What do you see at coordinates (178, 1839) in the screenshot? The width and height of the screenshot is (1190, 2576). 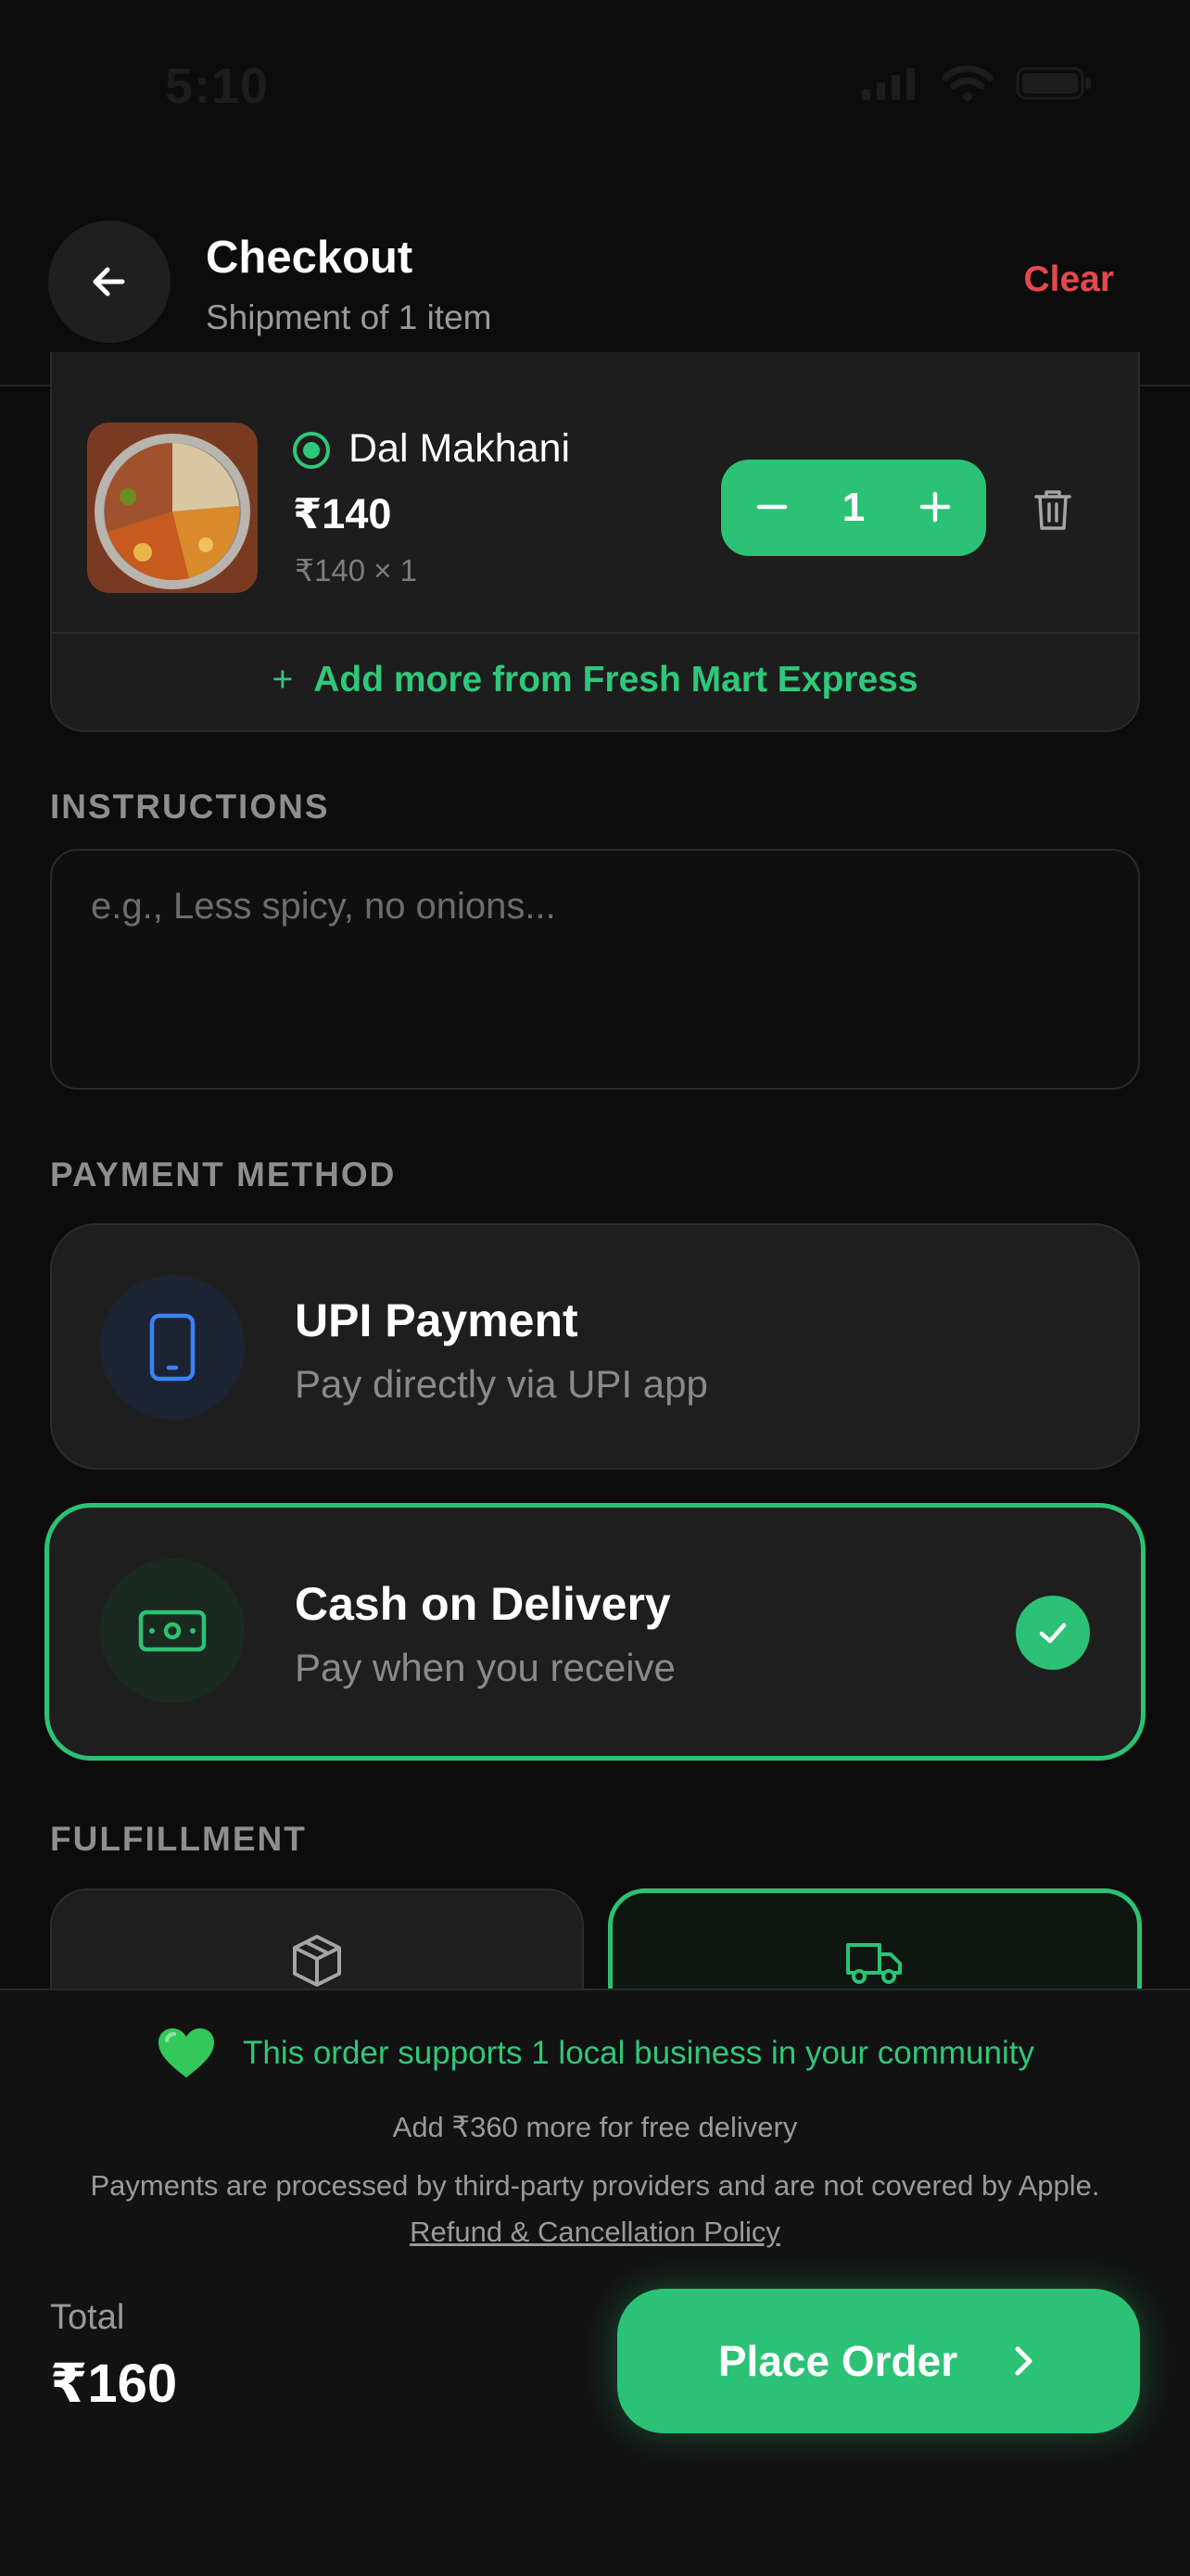 I see `fulfillment-label: FULFILLMENT` at bounding box center [178, 1839].